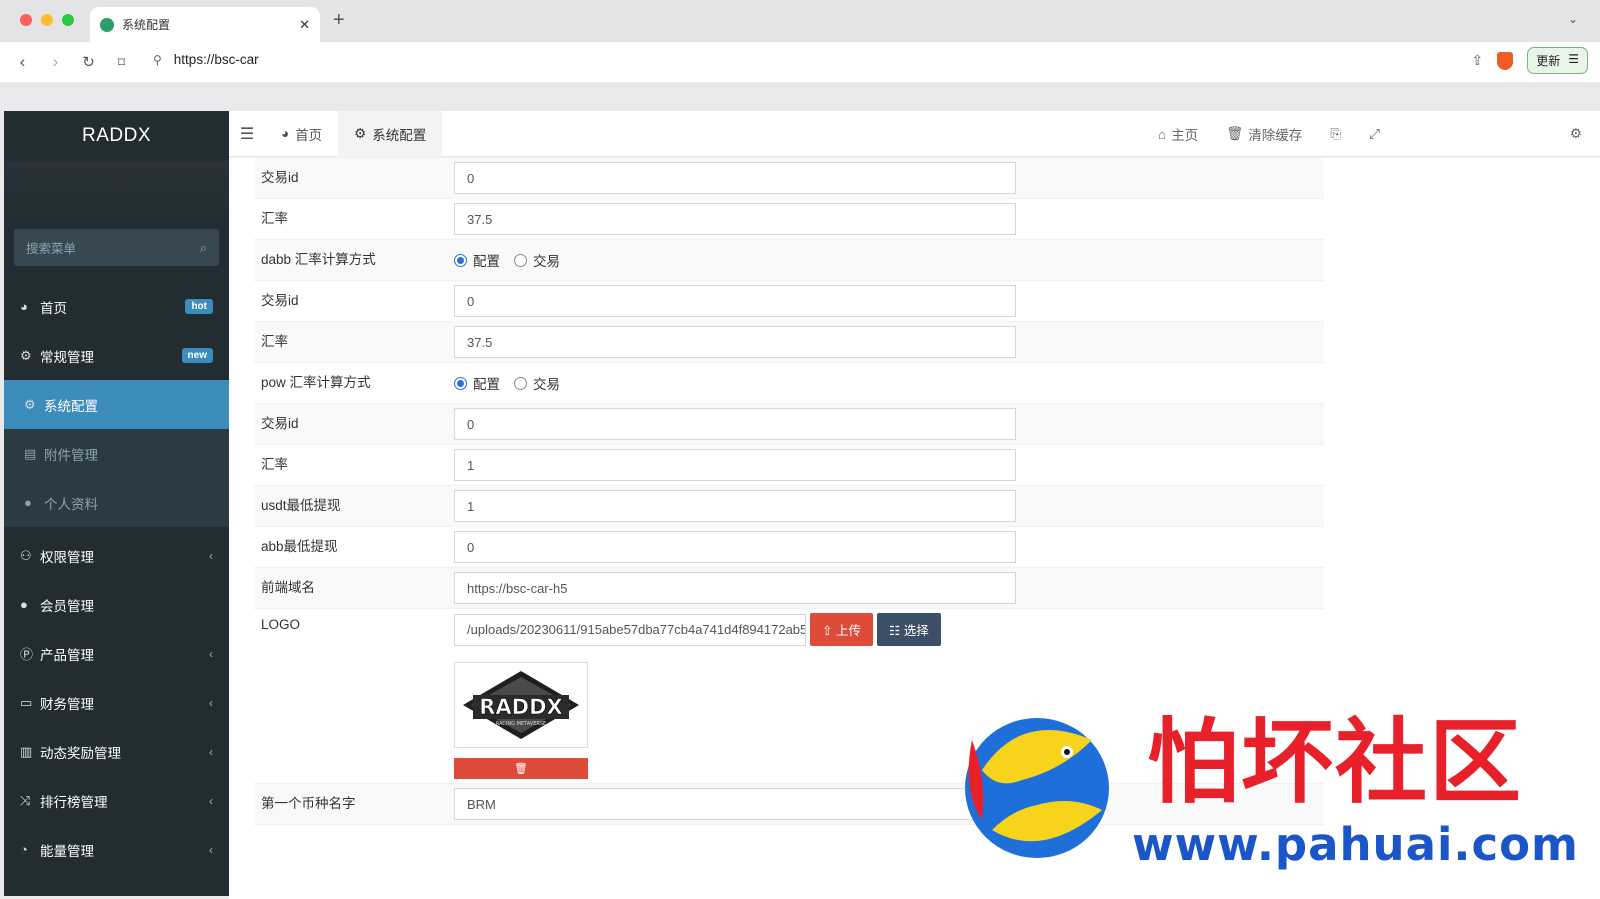  I want to click on update-label: 更新, so click(1548, 61).